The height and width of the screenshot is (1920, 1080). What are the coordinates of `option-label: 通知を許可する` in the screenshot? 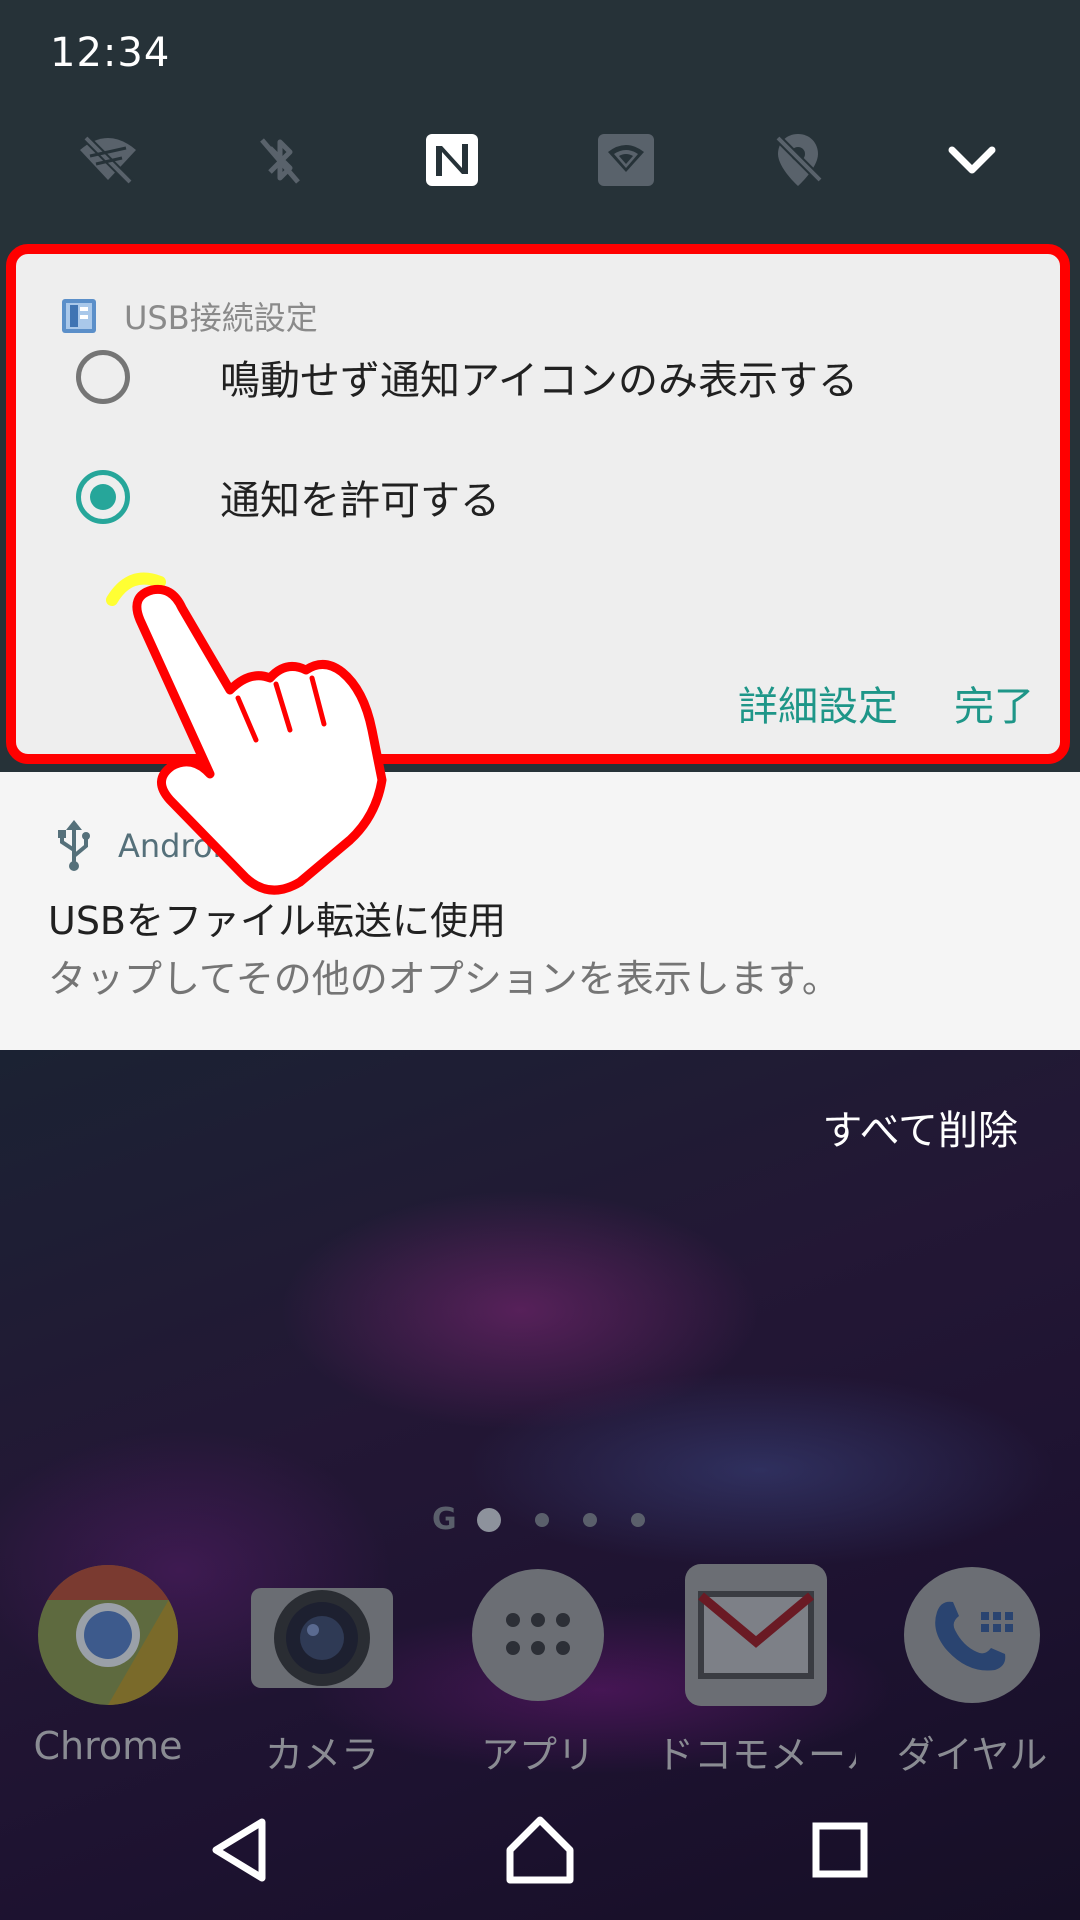 It's located at (360, 501).